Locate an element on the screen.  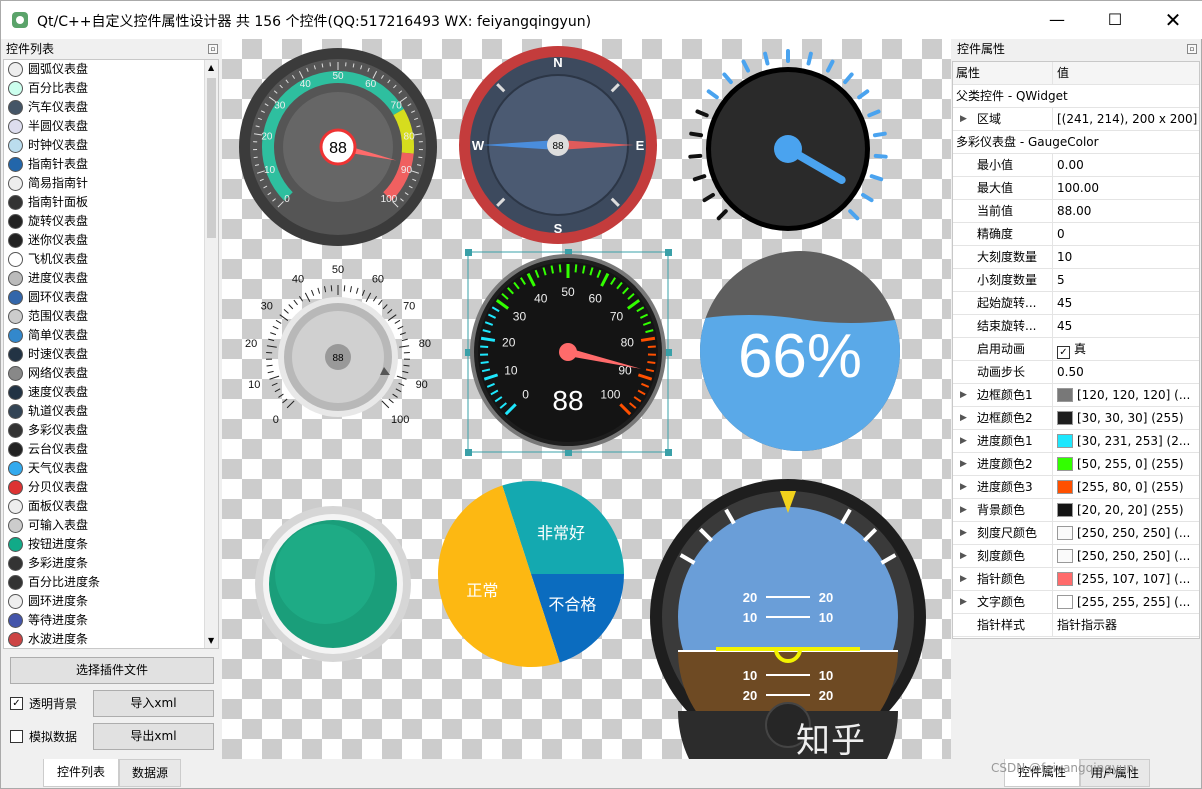
list-item: 按钮进度条 is located at coordinates (111, 544).